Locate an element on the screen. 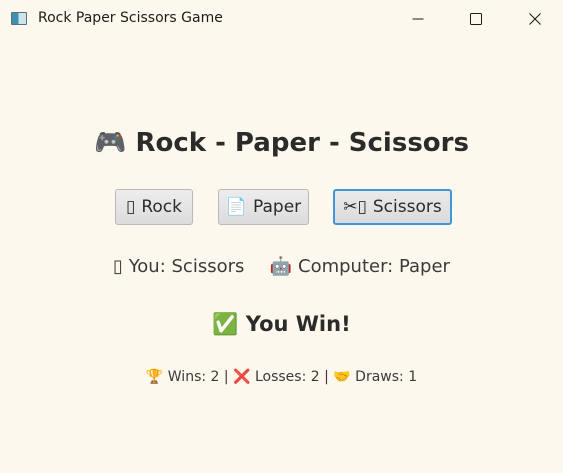 This screenshot has width=563, height=473. wins-count: Wins: 2 is located at coordinates (193, 377).